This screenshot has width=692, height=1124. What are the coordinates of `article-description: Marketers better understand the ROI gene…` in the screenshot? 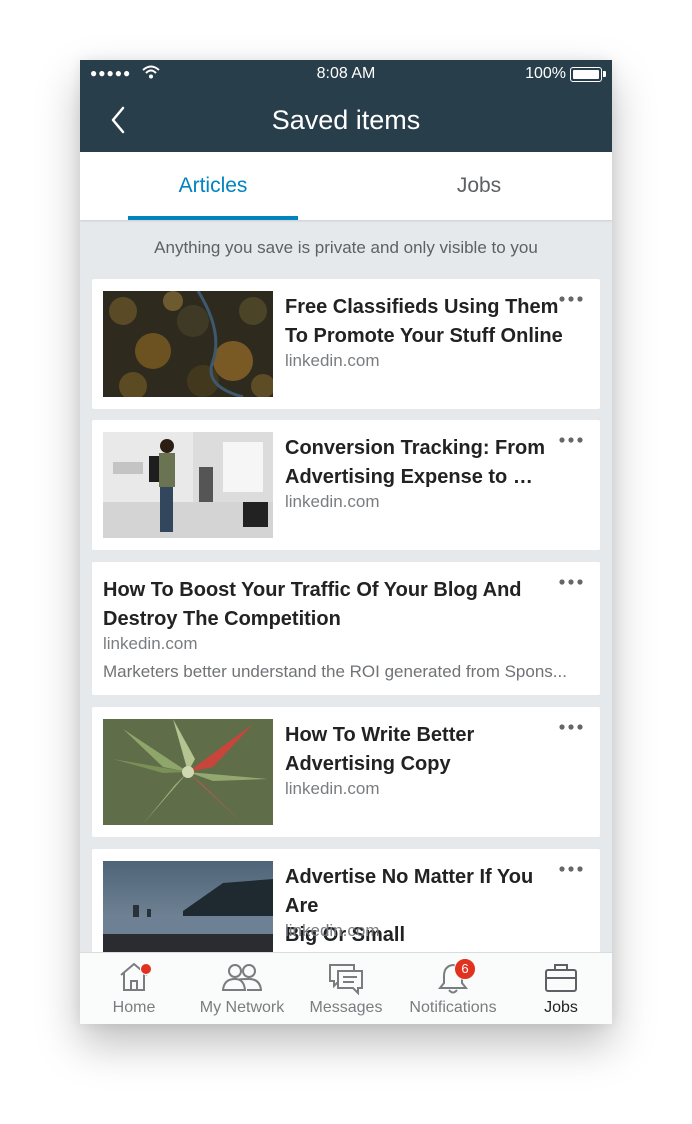 It's located at (335, 671).